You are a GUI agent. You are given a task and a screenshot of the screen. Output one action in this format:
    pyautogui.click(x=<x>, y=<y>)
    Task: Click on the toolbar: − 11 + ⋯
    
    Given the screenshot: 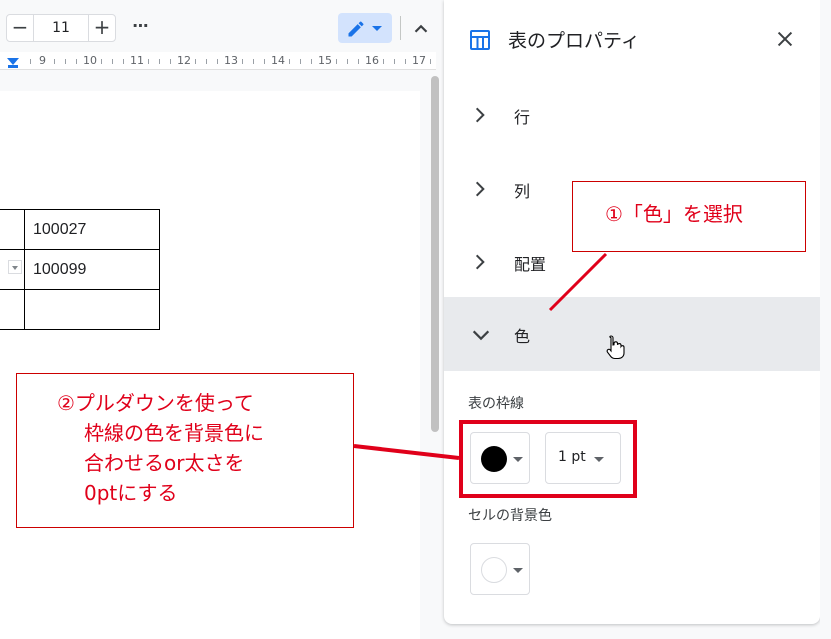 What is the action you would take?
    pyautogui.click(x=222, y=26)
    